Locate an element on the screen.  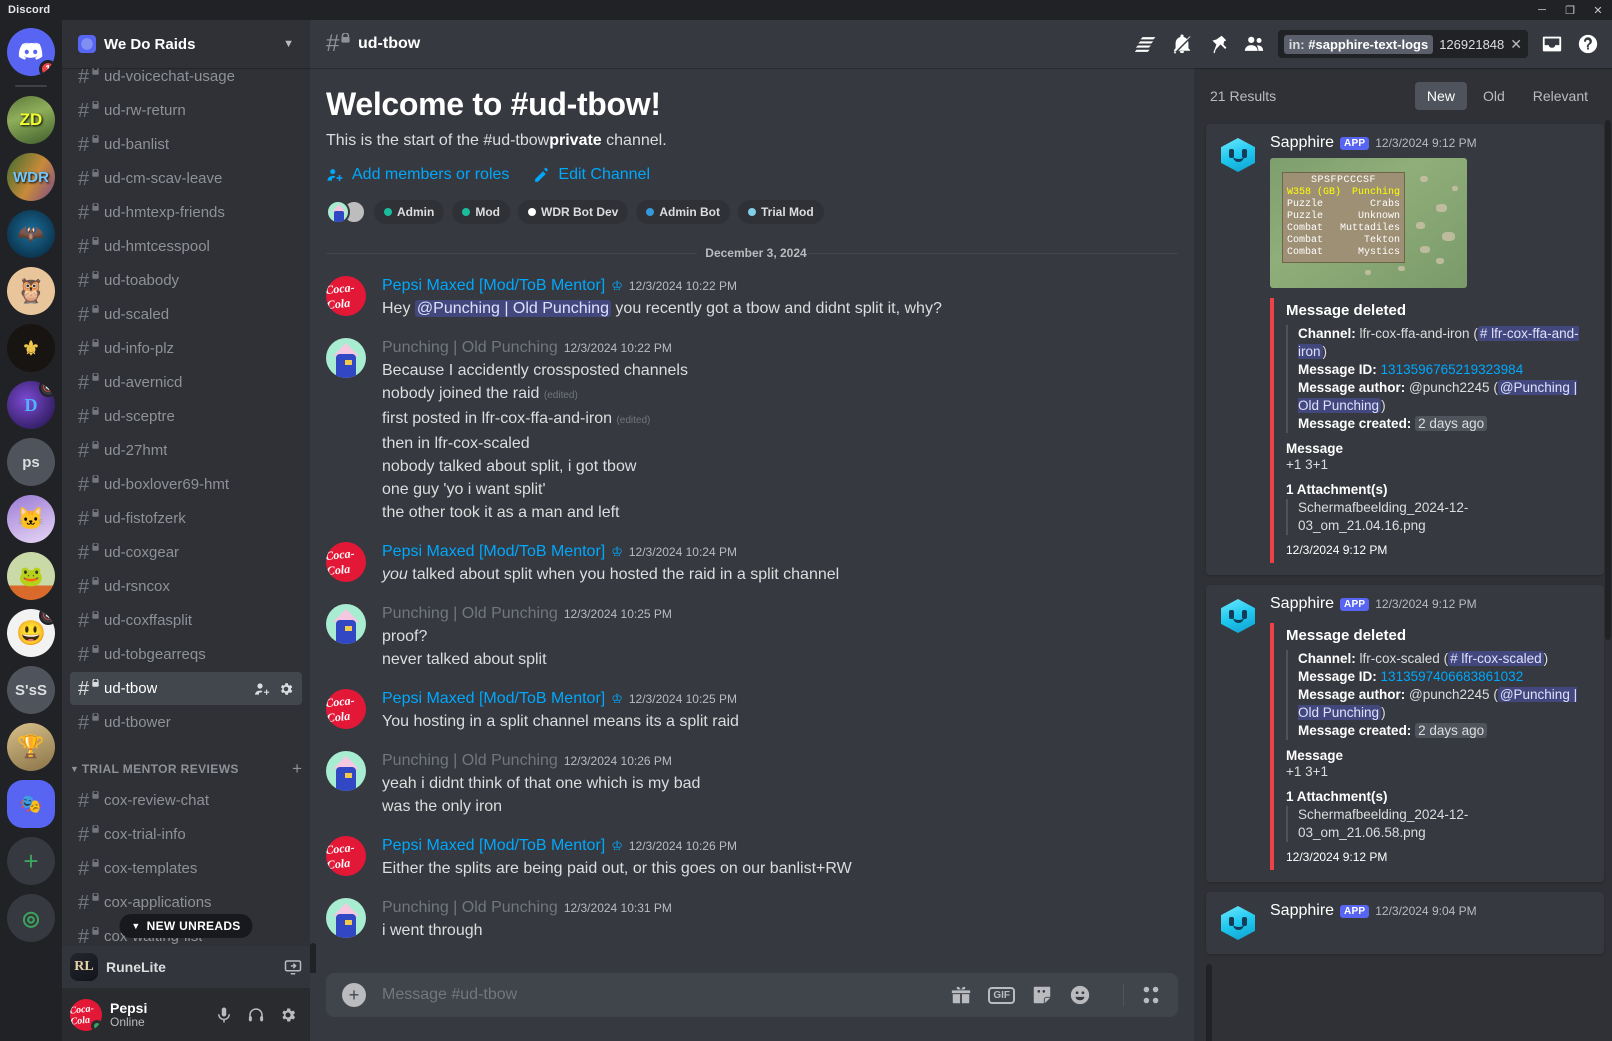
guild-header: We Do Raids ▼ is located at coordinates (186, 44).